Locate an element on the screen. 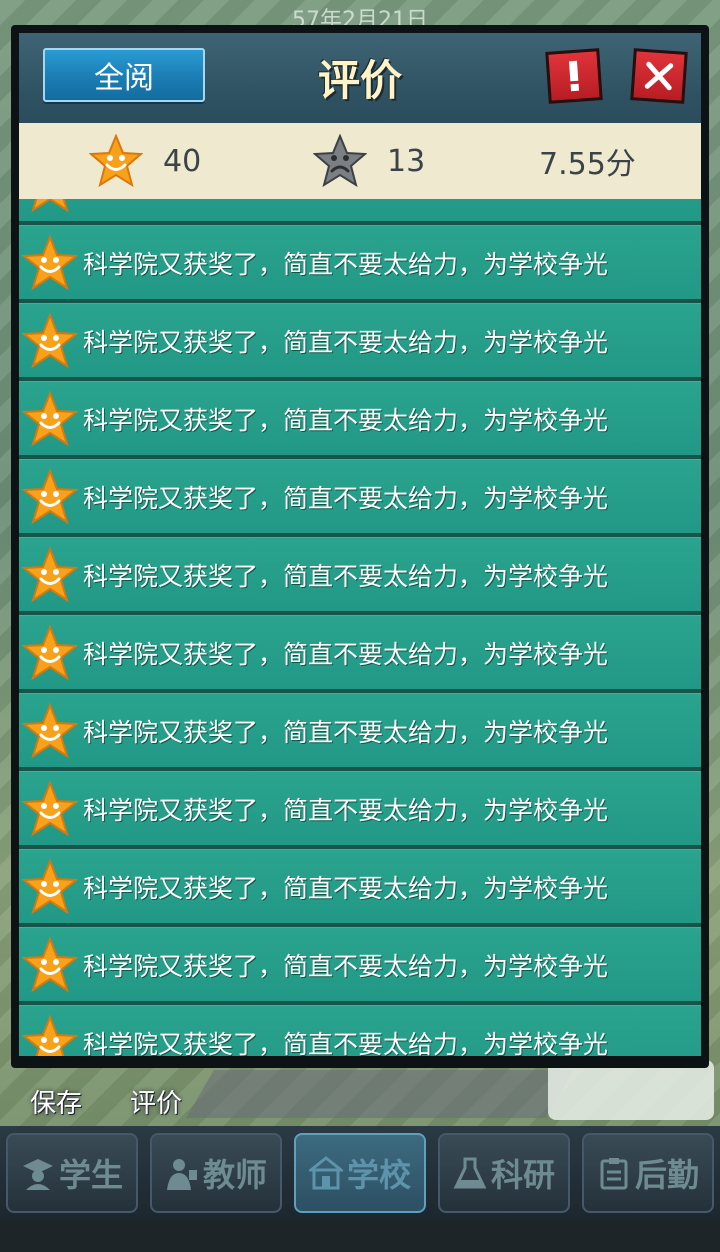 The height and width of the screenshot is (1252, 720). student-icon is located at coordinates (37, 1174).